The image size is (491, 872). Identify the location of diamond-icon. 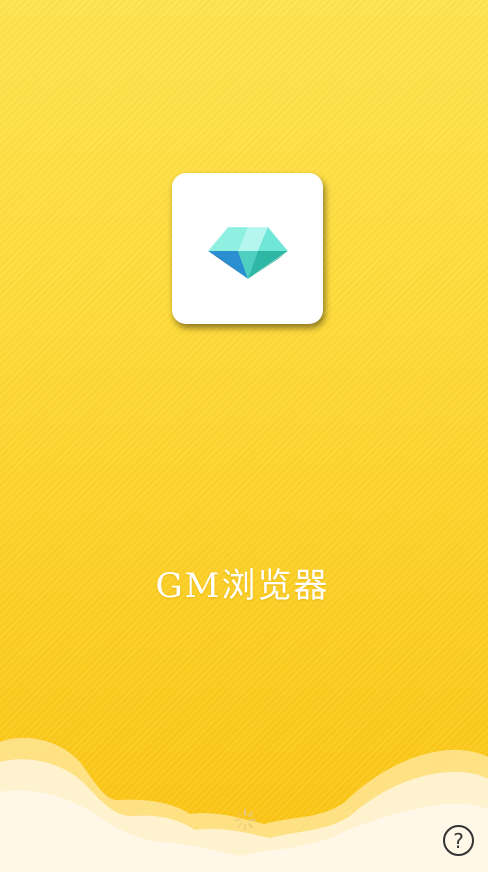
(247, 252).